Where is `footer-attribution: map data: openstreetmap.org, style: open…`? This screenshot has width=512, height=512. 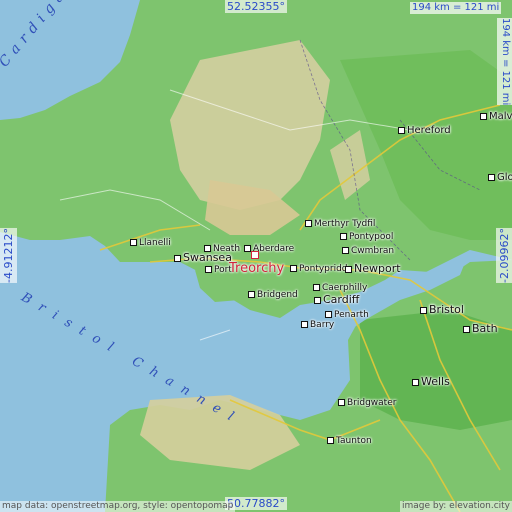 footer-attribution: map data: openstreetmap.org, style: open… is located at coordinates (118, 506).